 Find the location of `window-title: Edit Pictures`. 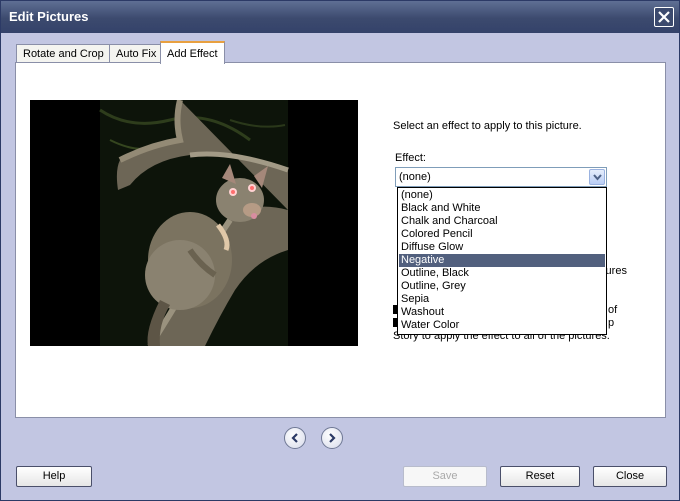

window-title: Edit Pictures is located at coordinates (49, 16).